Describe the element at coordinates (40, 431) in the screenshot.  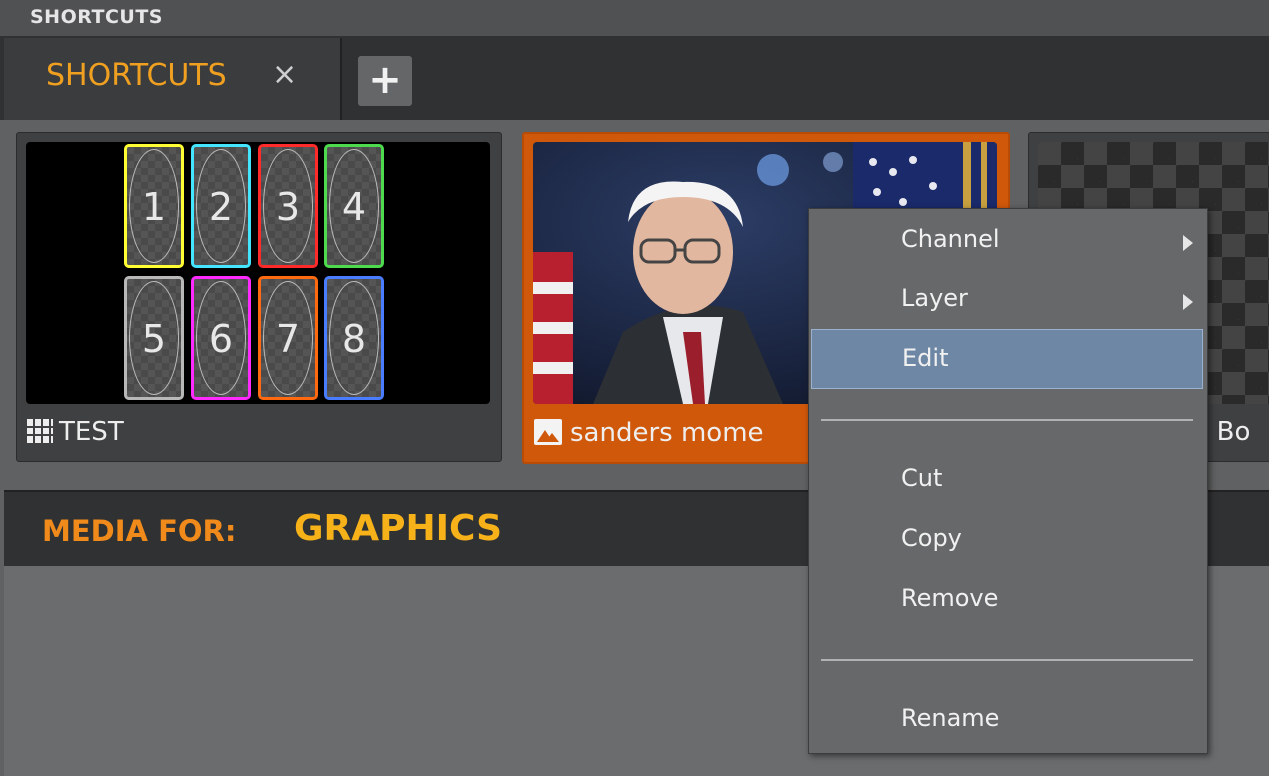
I see `grid-icon` at that location.